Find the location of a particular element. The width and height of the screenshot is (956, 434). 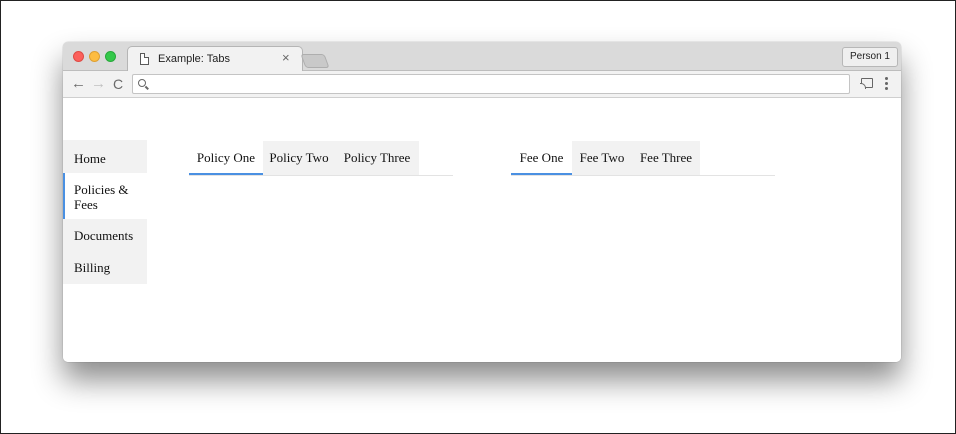

sidebar-nav: Home Policies & Fees Documents Billing is located at coordinates (105, 212).